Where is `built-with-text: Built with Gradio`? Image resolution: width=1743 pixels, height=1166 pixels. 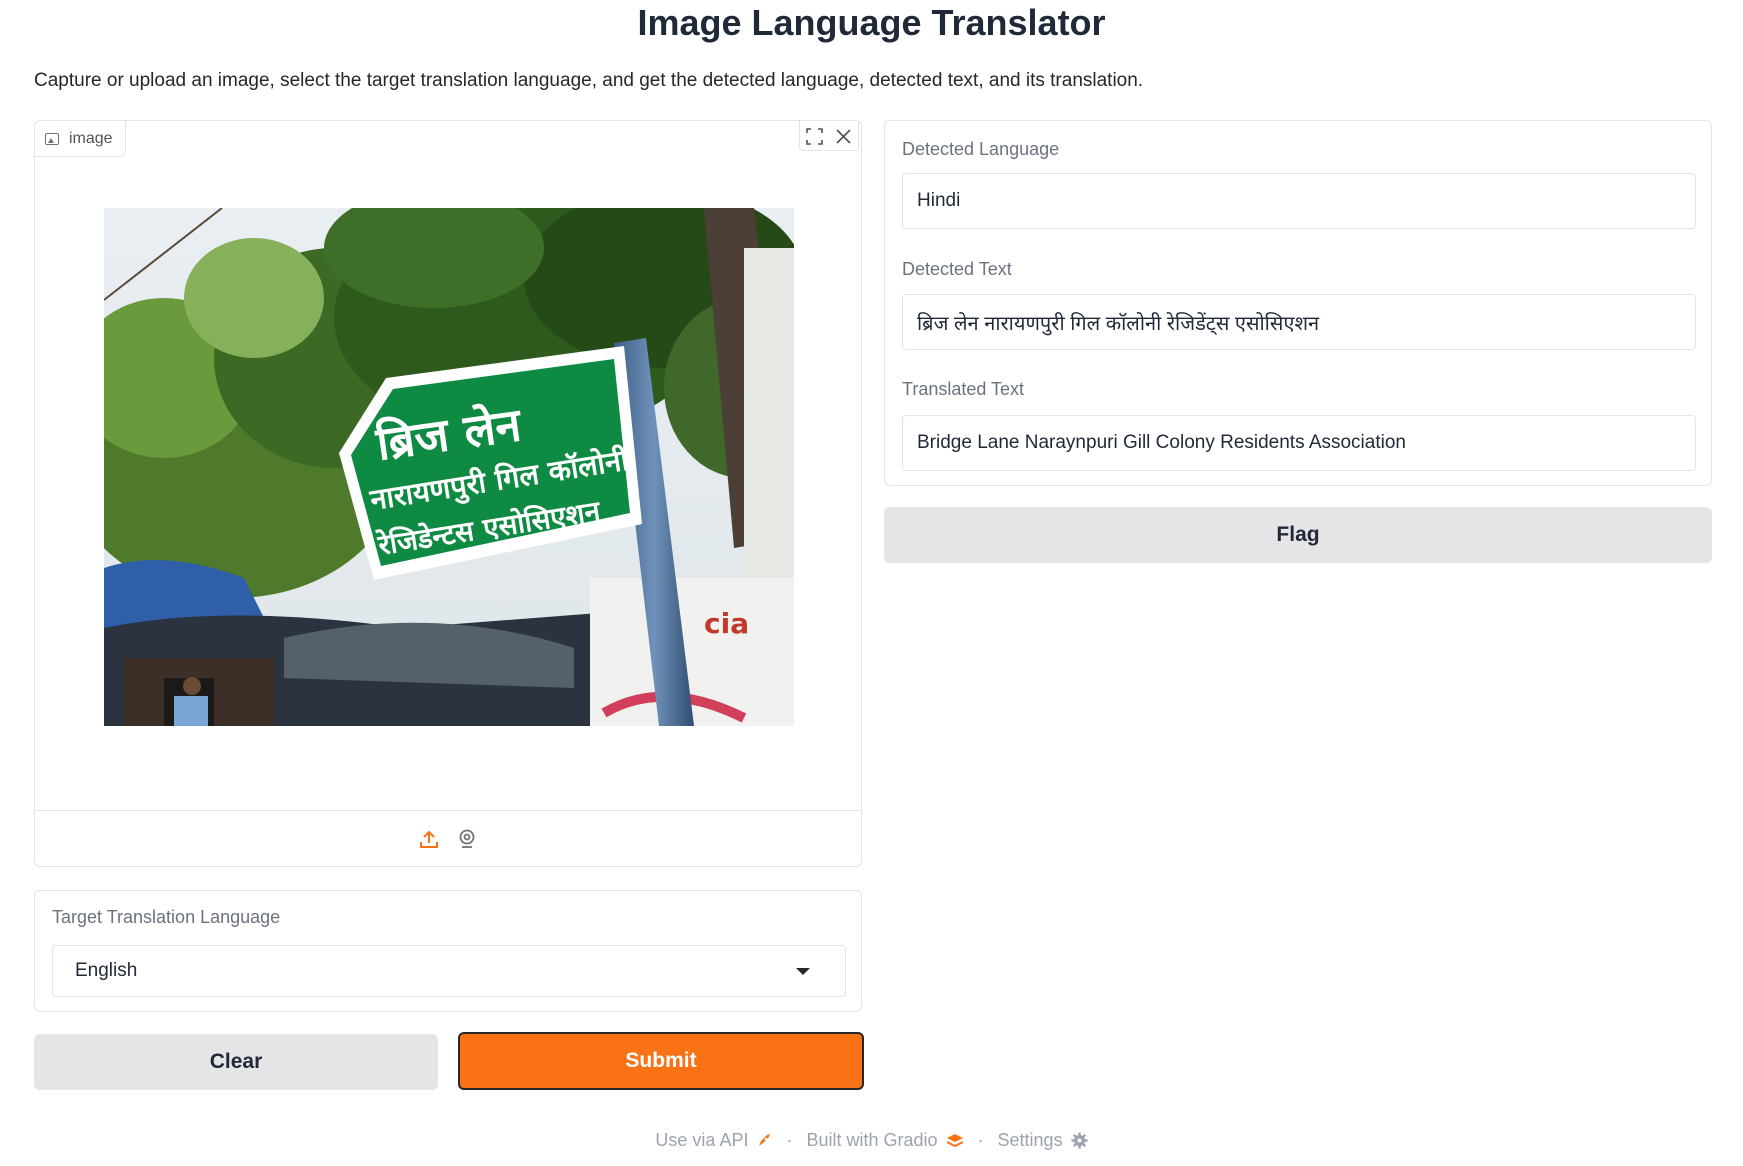 built-with-text: Built with Gradio is located at coordinates (872, 1140).